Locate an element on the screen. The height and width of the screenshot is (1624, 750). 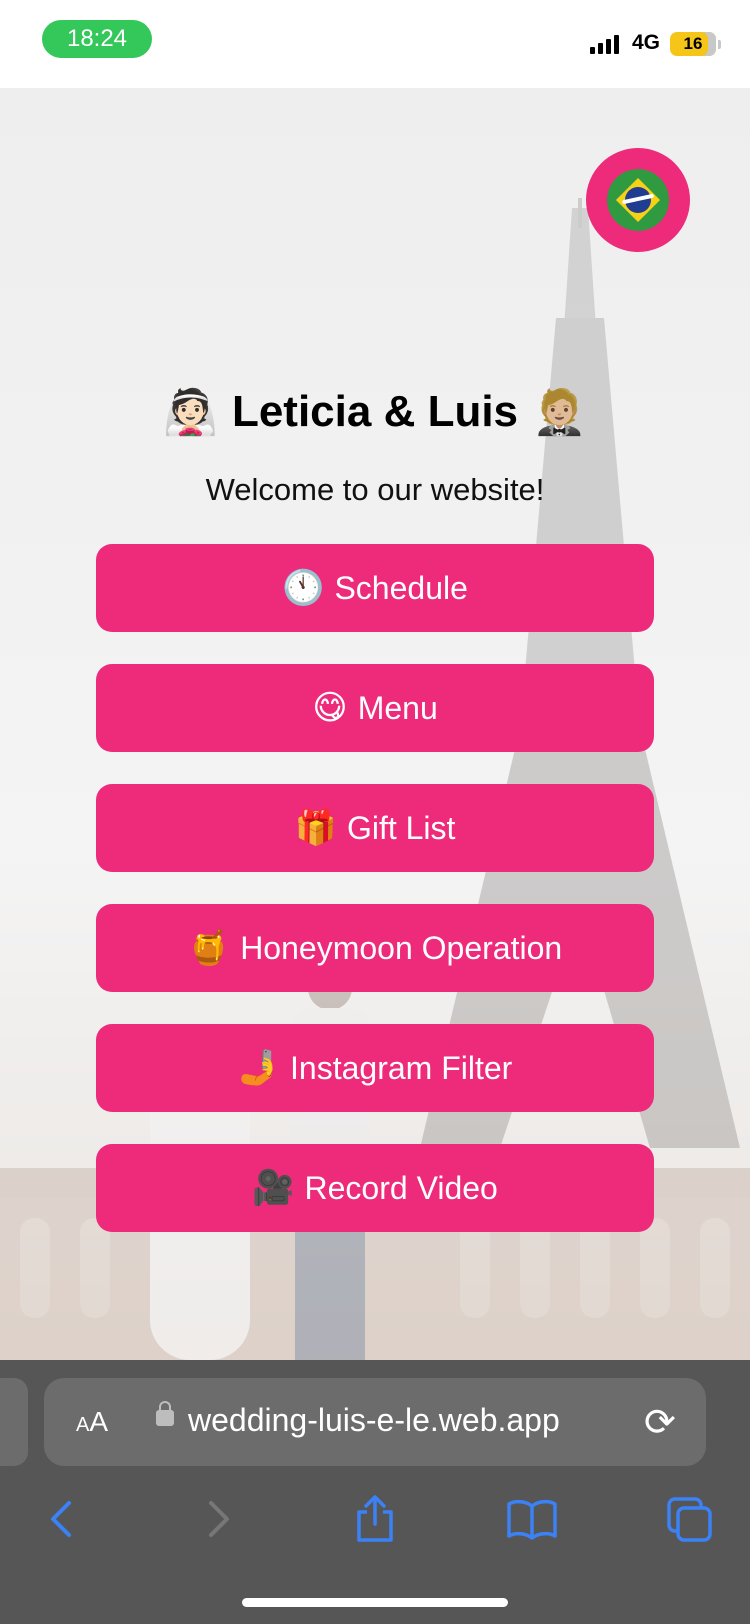
menu-button: 😋 Menu is located at coordinates (375, 708).